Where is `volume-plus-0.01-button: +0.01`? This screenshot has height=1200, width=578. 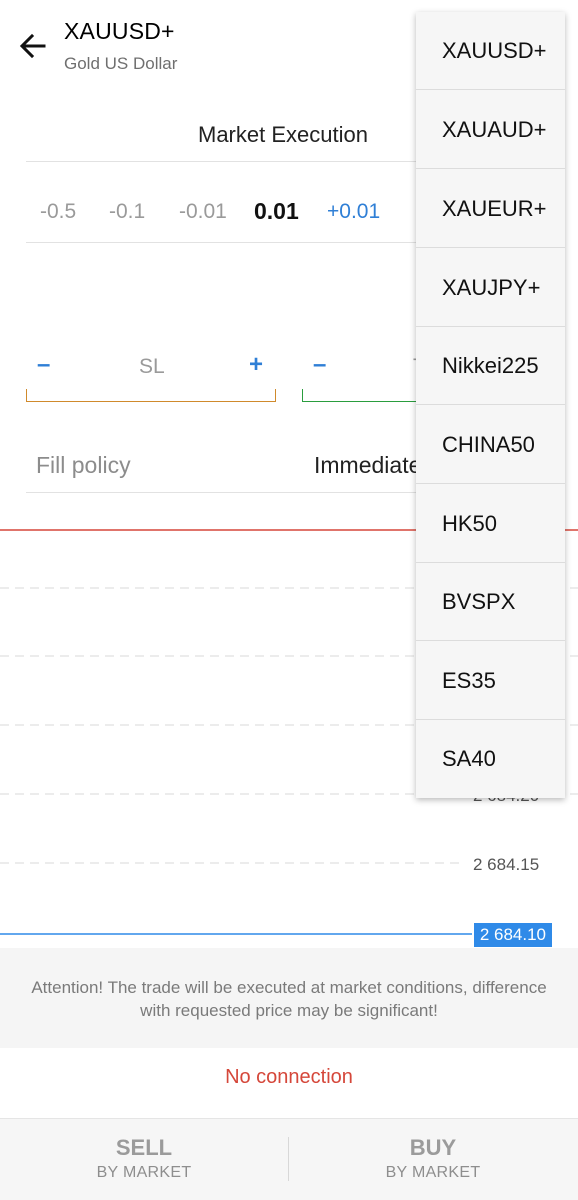 volume-plus-0.01-button: +0.01 is located at coordinates (353, 212).